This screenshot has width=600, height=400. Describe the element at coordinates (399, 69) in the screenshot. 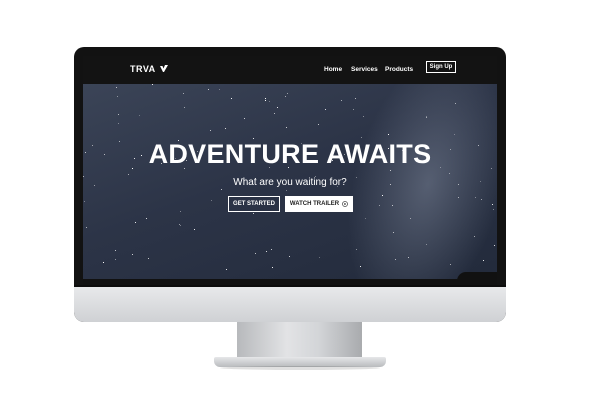

I see `nav-link-products: Products` at that location.